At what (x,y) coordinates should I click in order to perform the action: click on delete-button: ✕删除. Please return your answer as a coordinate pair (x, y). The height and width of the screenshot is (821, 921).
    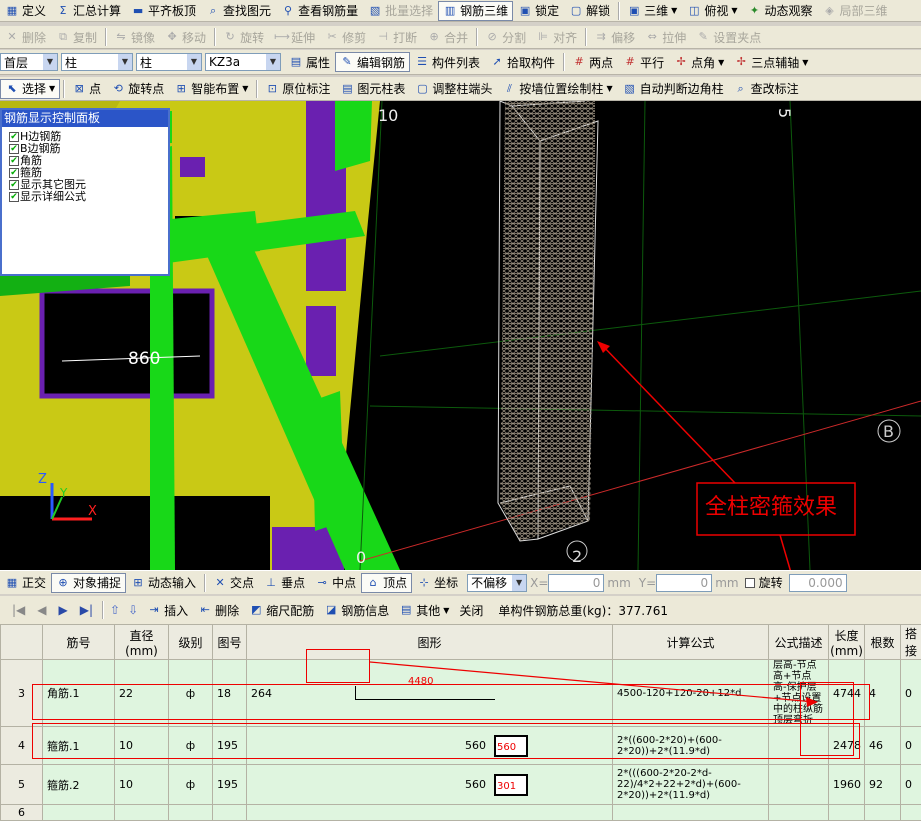
    Looking at the image, I should click on (25, 37).